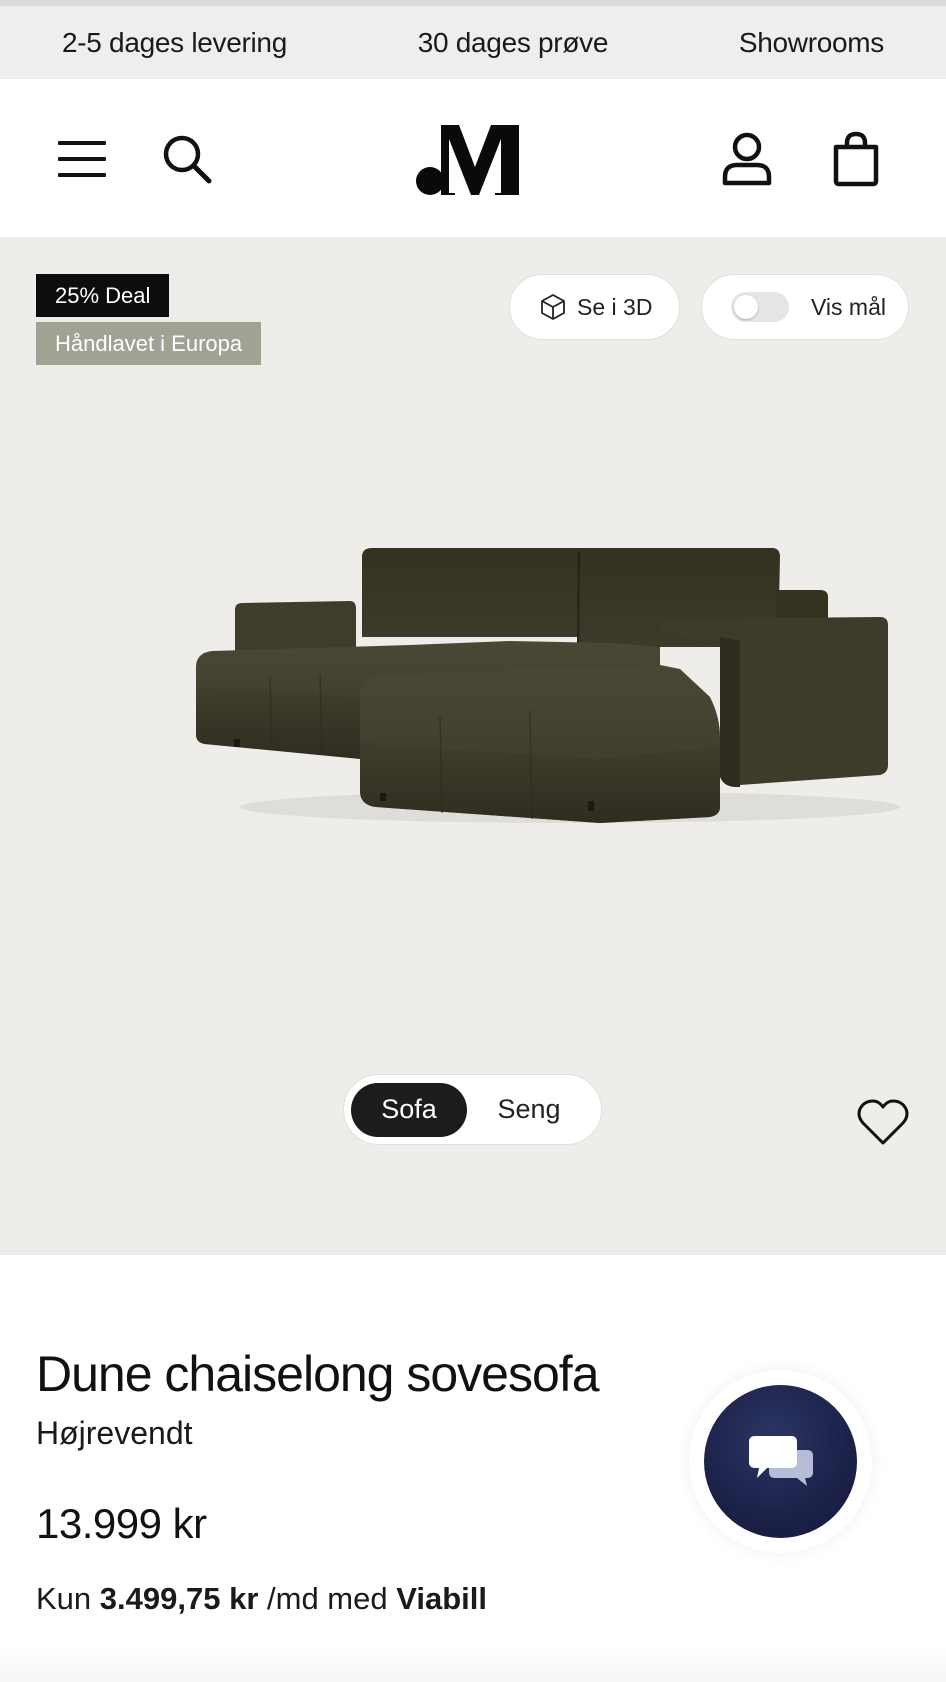 The width and height of the screenshot is (946, 1682). I want to click on site-header, so click(473, 158).